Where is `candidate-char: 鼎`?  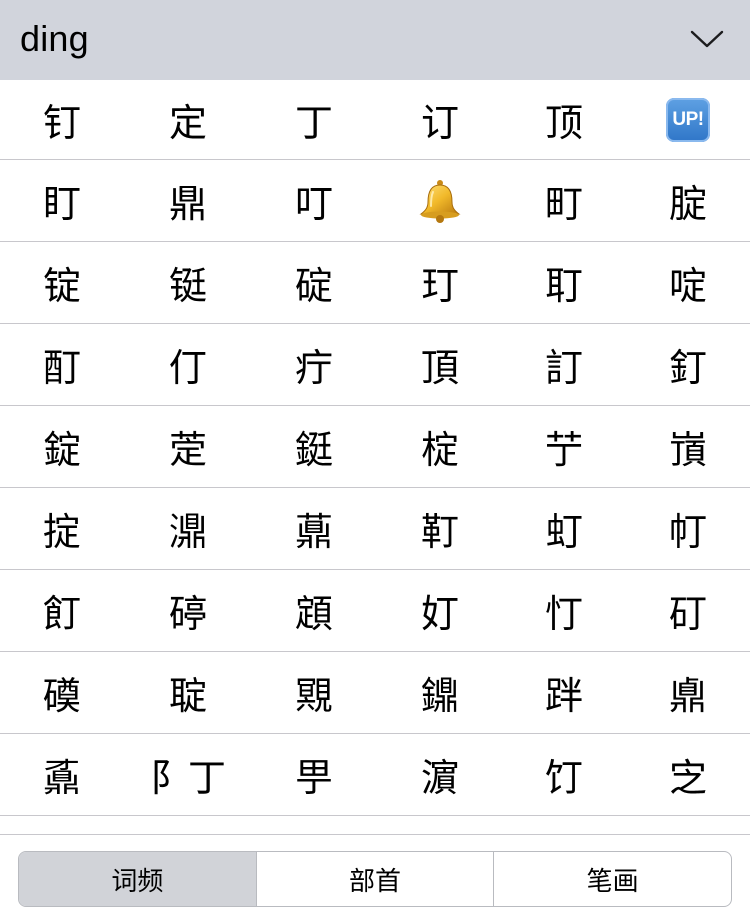 candidate-char: 鼎 is located at coordinates (188, 200).